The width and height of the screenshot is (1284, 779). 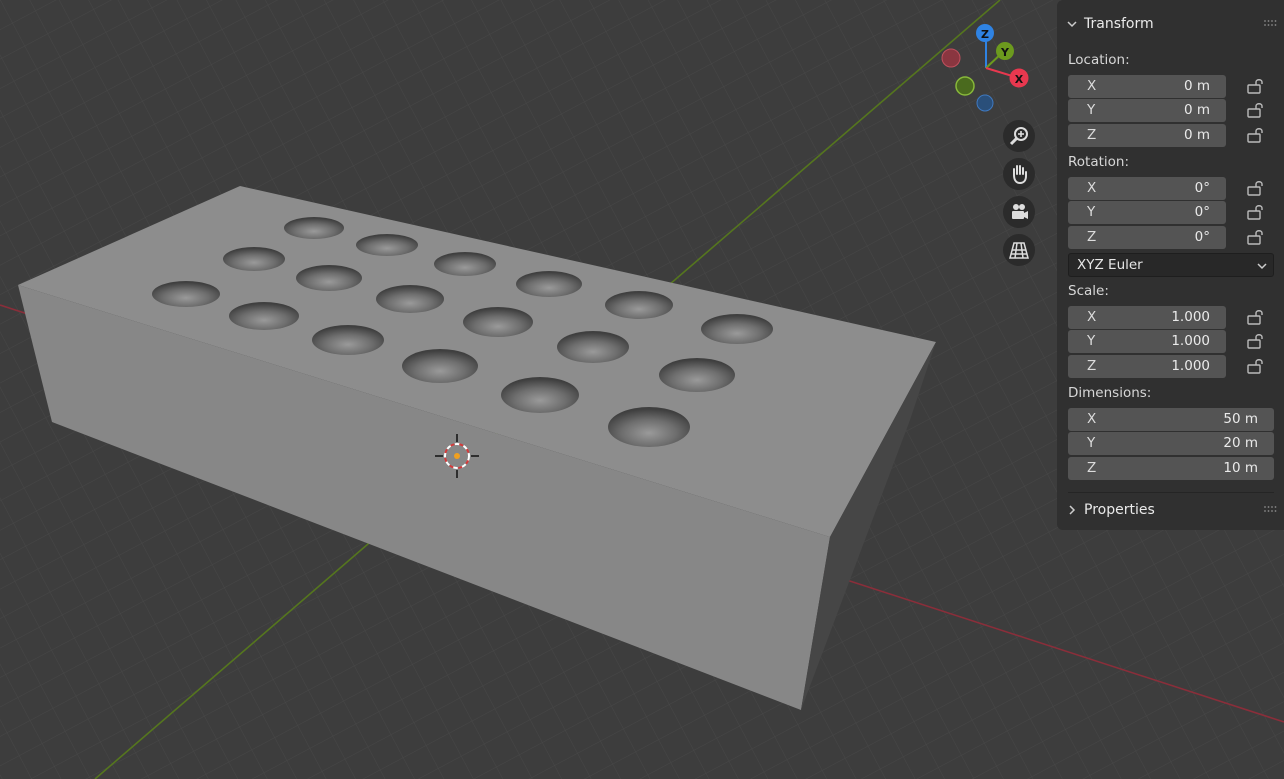 What do you see at coordinates (965, 86) in the screenshot?
I see `gizmo-neg-y` at bounding box center [965, 86].